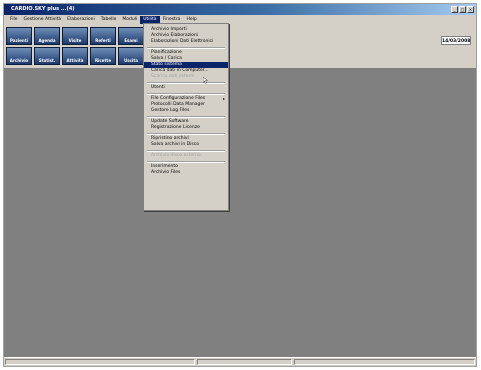 The width and height of the screenshot is (481, 370). I want to click on menu-item-label: Salva archivi in Disco, so click(175, 144).